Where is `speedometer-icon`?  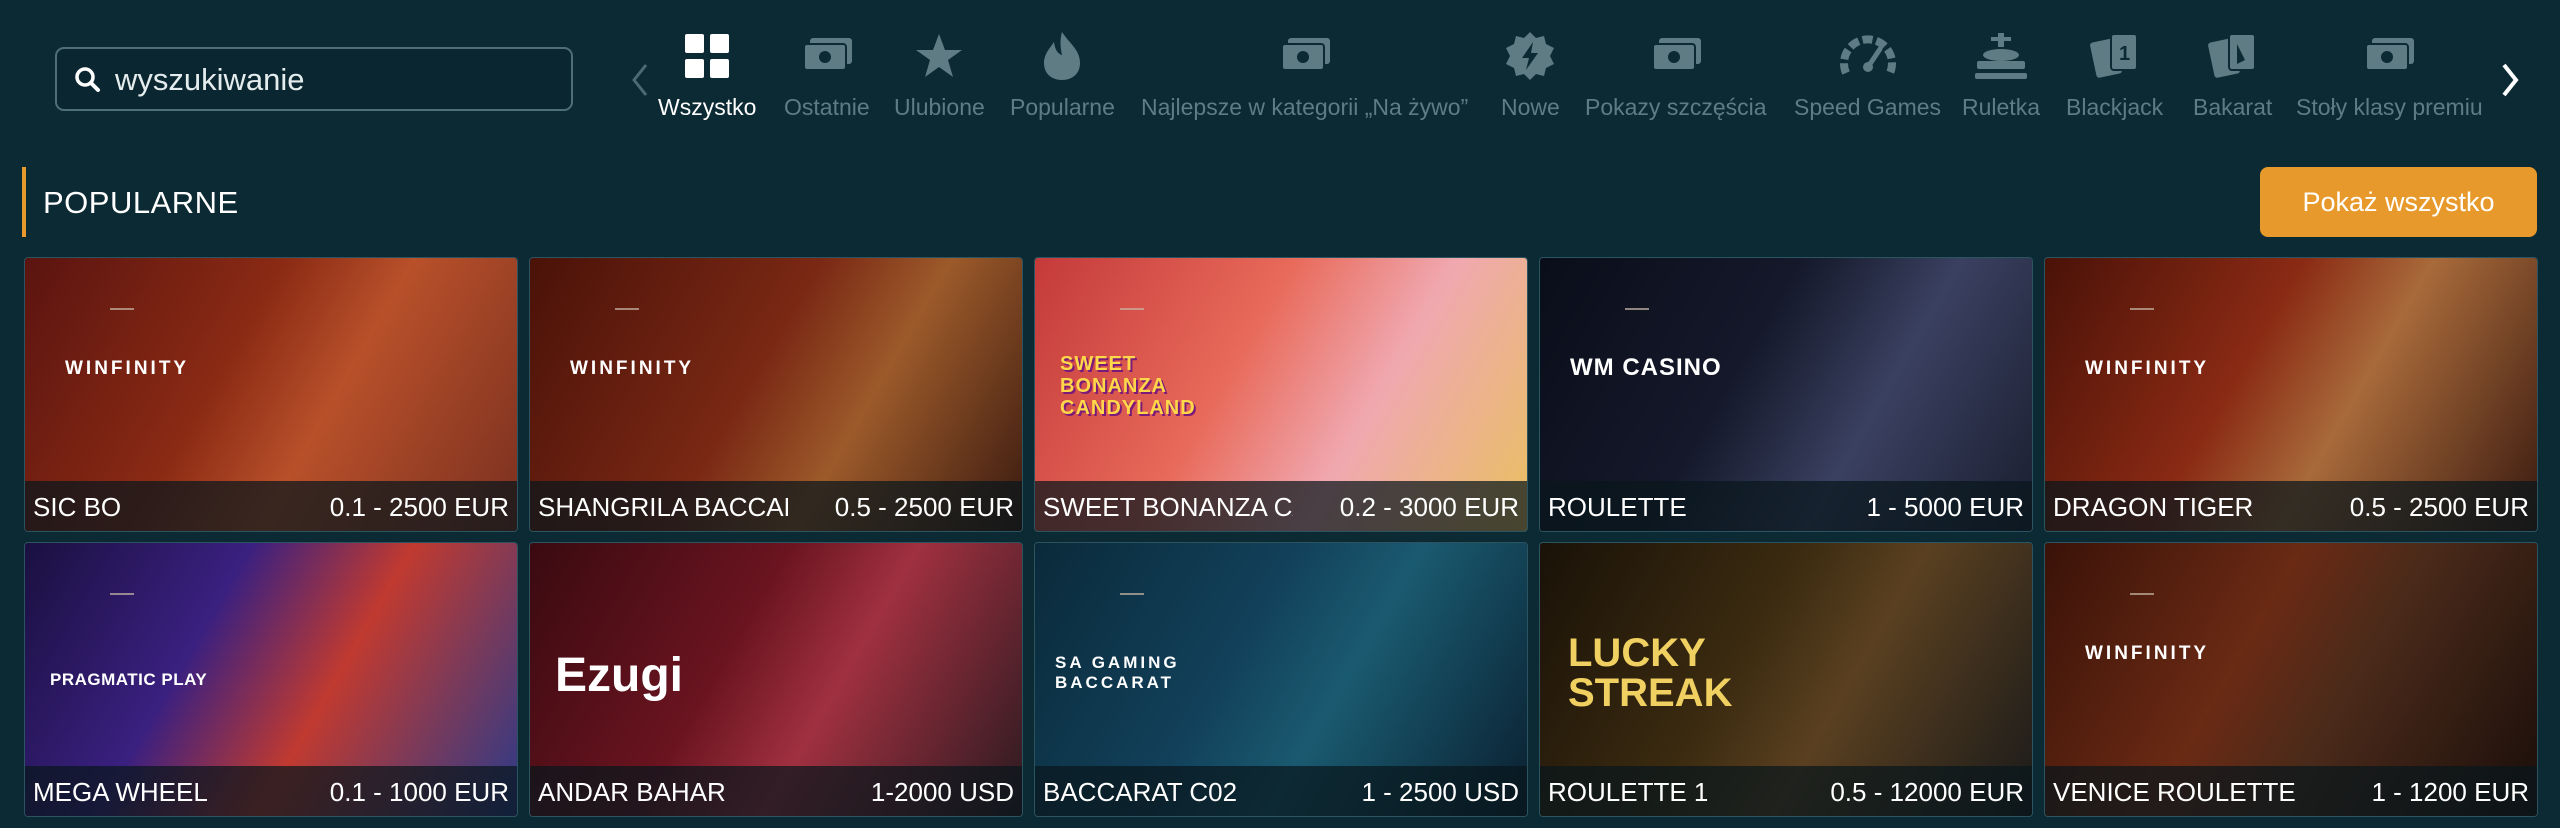
speedometer-icon is located at coordinates (1867, 55).